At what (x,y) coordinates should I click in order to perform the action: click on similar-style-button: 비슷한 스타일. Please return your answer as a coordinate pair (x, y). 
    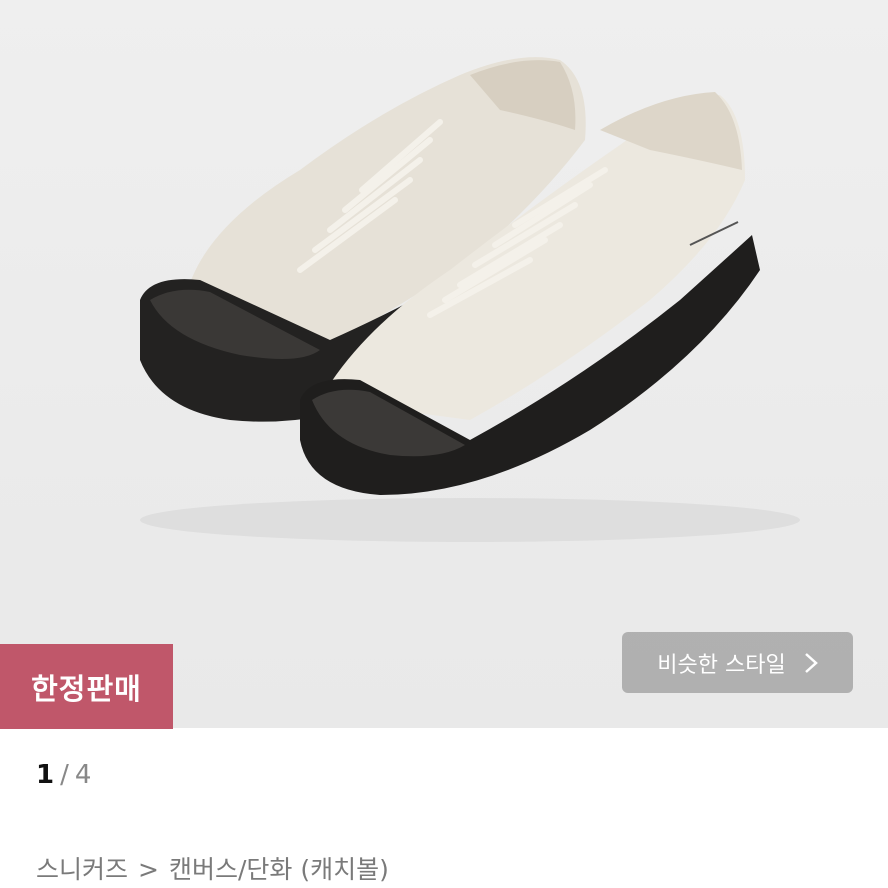
    Looking at the image, I should click on (737, 662).